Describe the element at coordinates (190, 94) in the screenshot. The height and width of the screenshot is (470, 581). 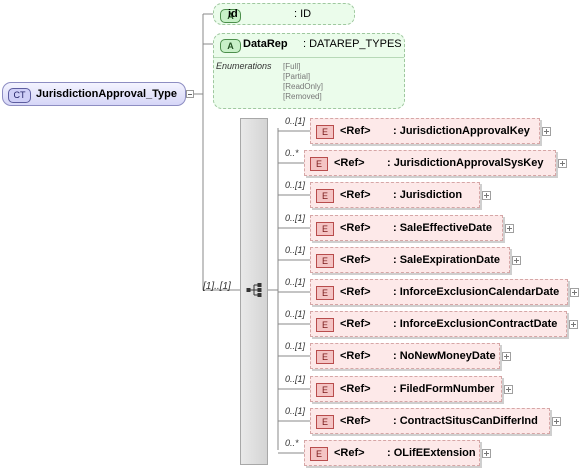
I see `collapse-toggle-icon` at that location.